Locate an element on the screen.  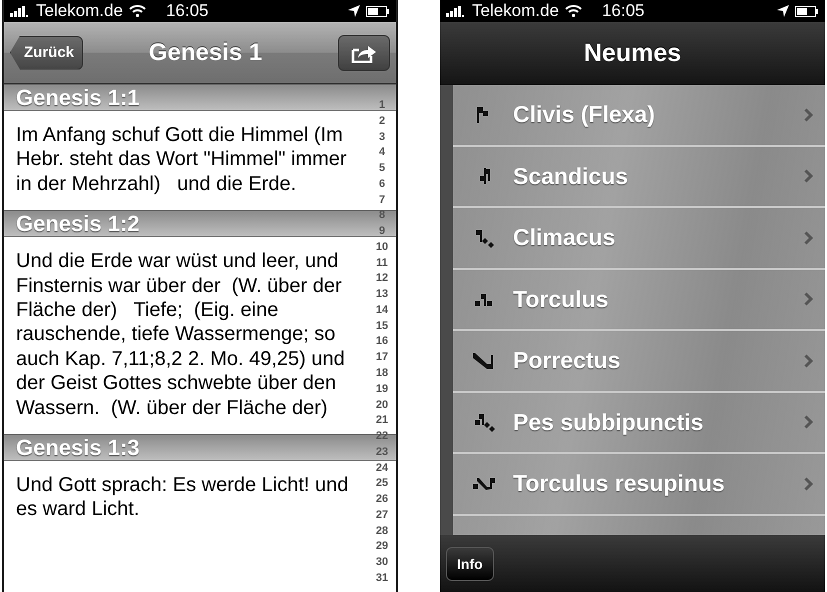
index-number: 20 is located at coordinates (382, 404).